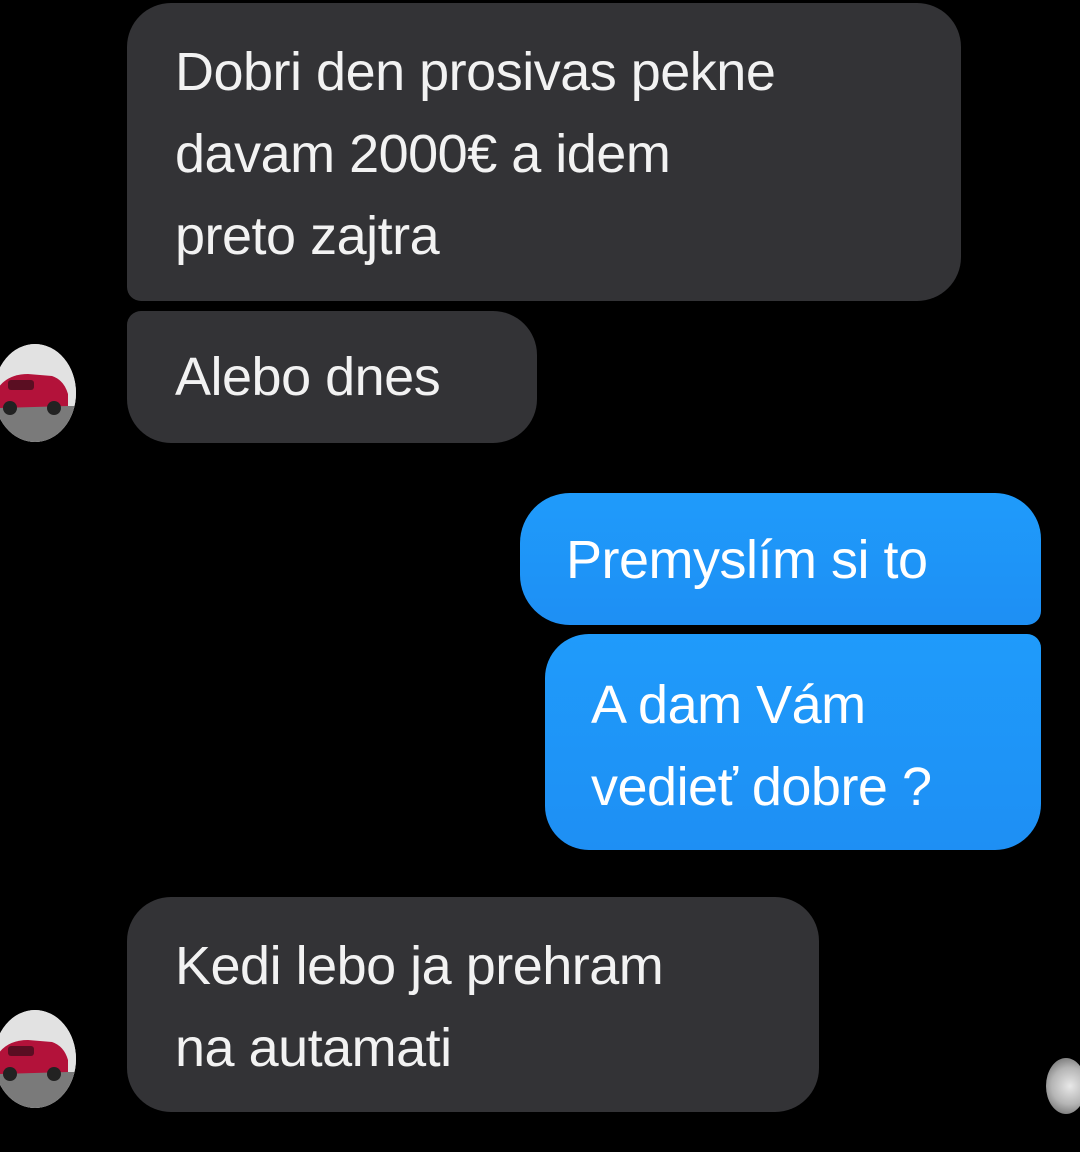 The height and width of the screenshot is (1152, 1080). Describe the element at coordinates (747, 560) in the screenshot. I see `message-text-line: Premyslím si to` at that location.